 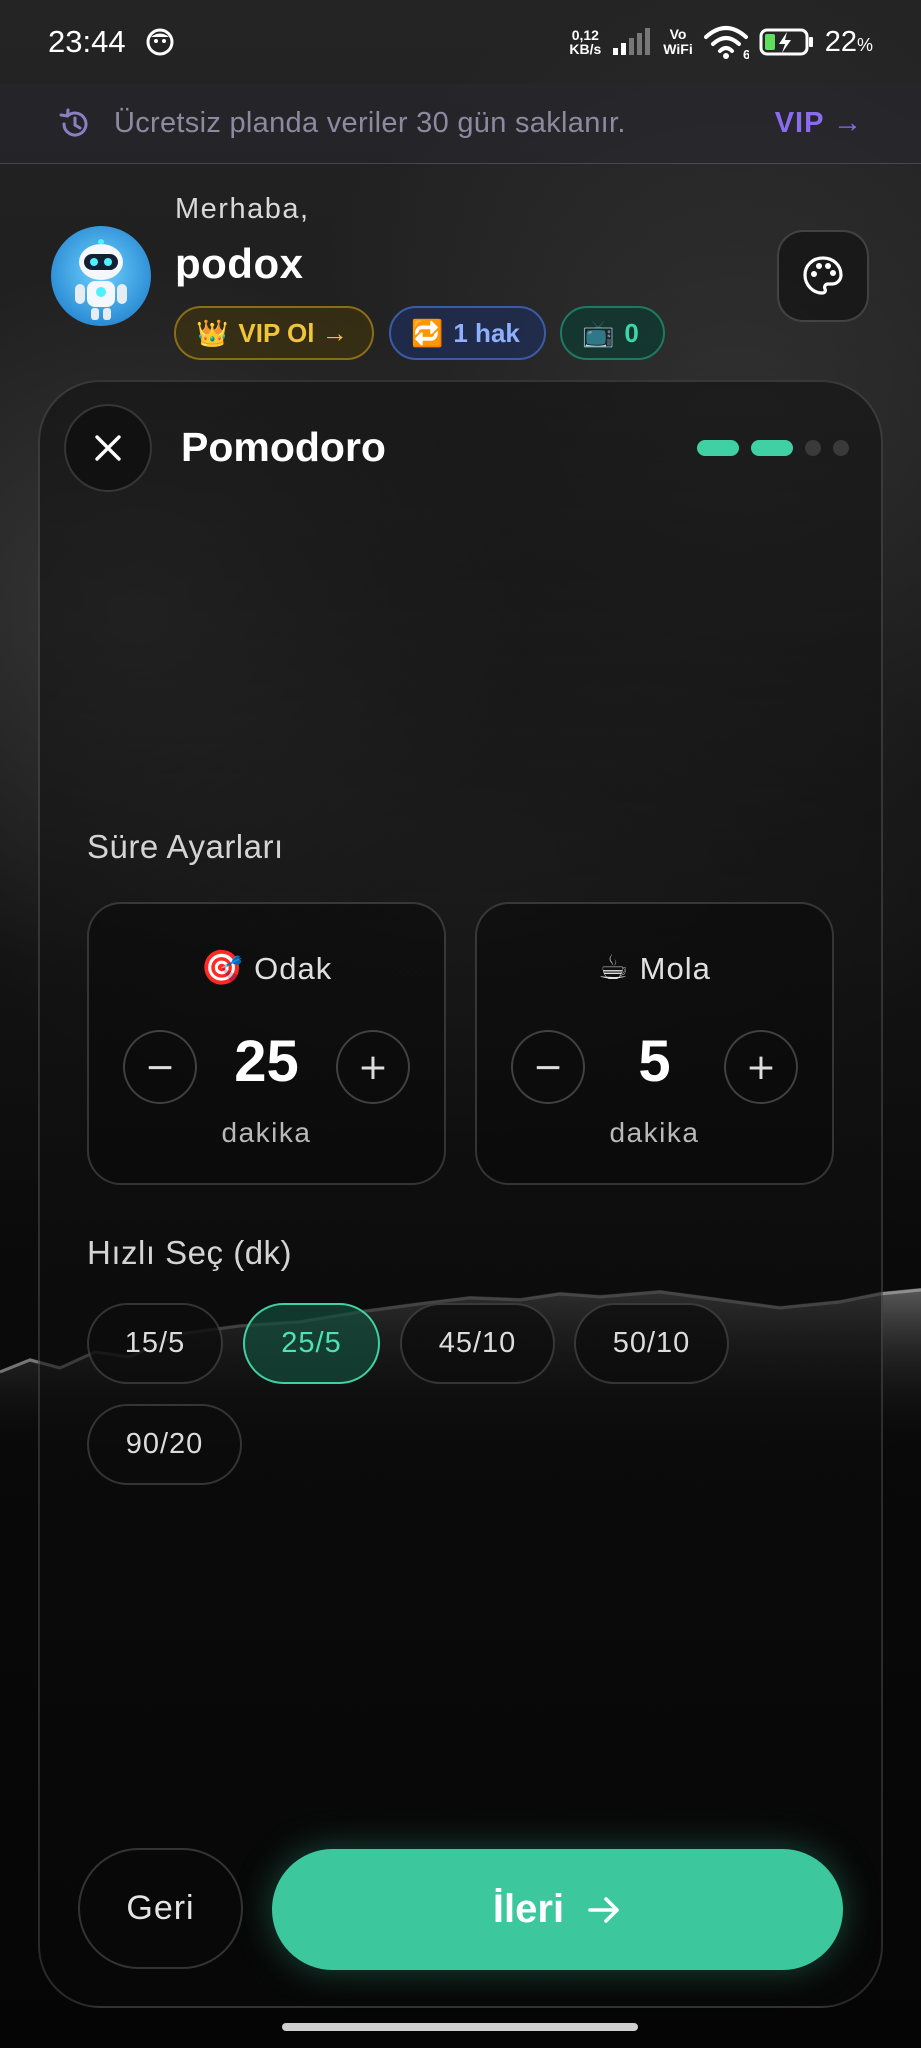 What do you see at coordinates (786, 42) in the screenshot?
I see `battery-charging-icon` at bounding box center [786, 42].